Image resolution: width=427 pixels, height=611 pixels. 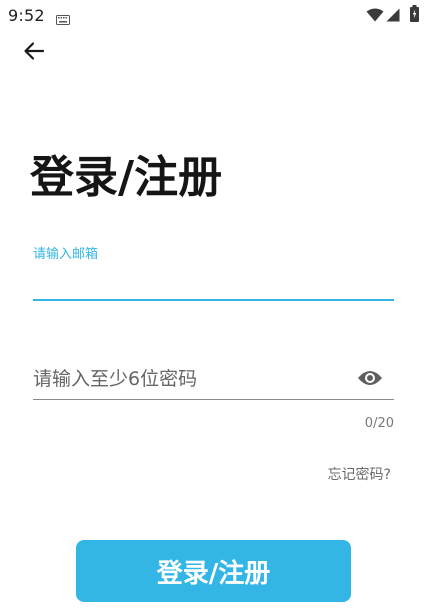 What do you see at coordinates (213, 300) in the screenshot?
I see `email-underline` at bounding box center [213, 300].